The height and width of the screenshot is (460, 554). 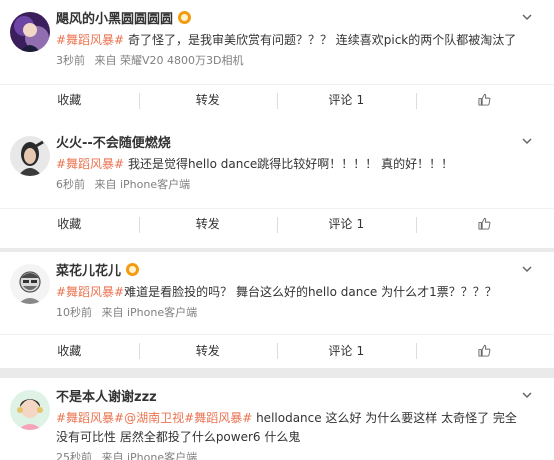 I want to click on post-meta: 6秒前 来自 iPhone客户端, so click(x=126, y=184).